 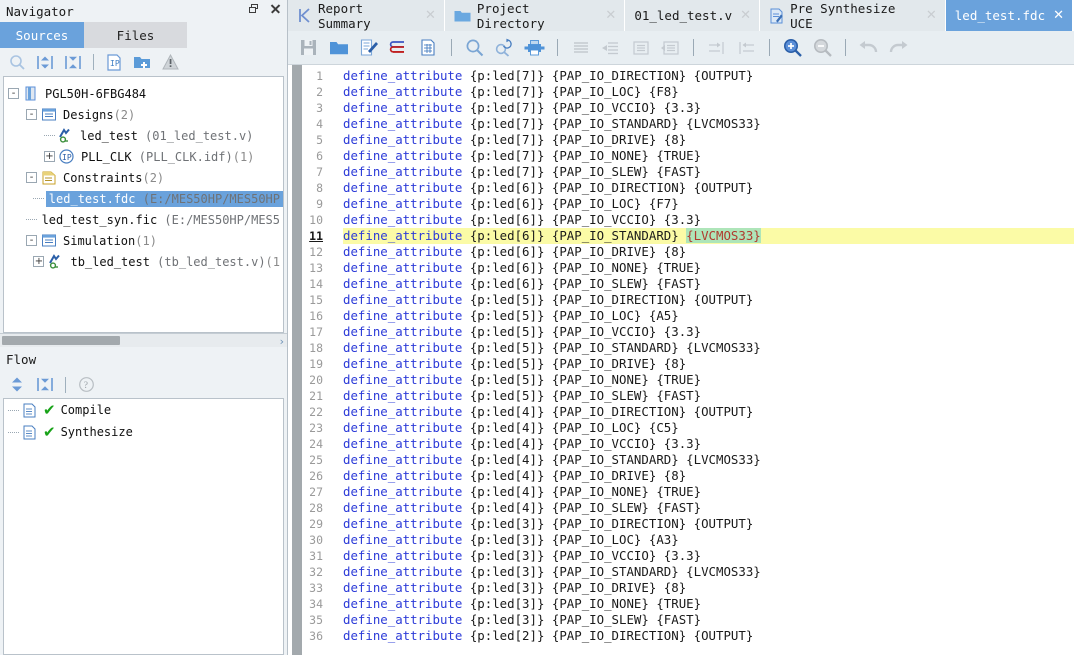 I want to click on edit-document-icon, so click(x=368, y=48).